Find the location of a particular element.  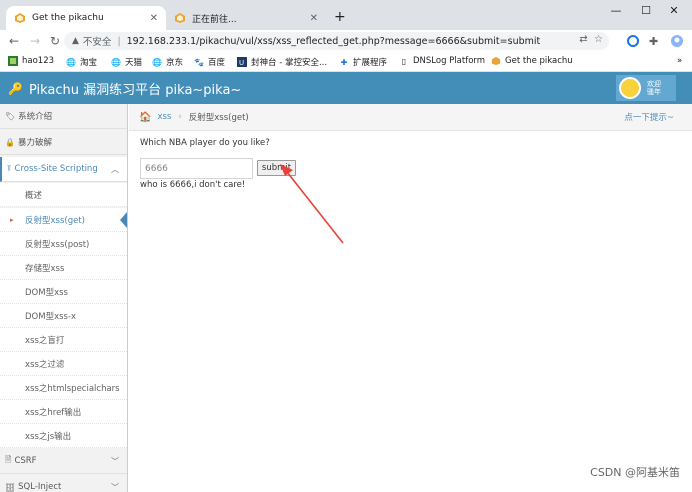

xss-icon: ⫪ is located at coordinates (9, 168).